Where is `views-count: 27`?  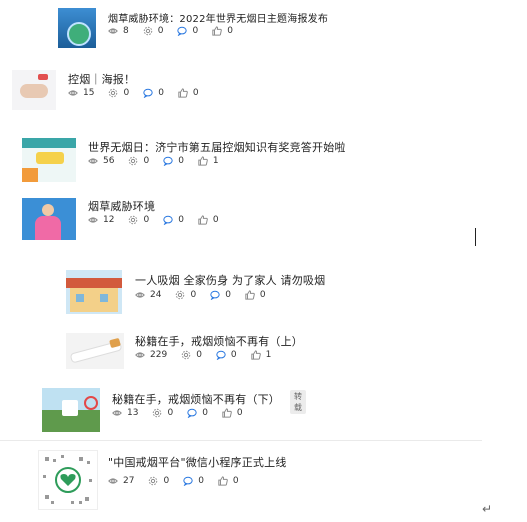
views-count: 27 is located at coordinates (129, 481).